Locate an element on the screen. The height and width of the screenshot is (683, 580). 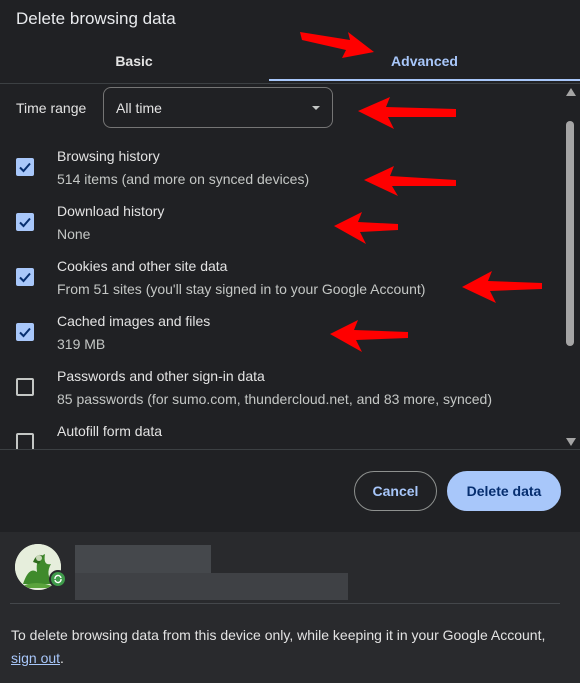
browsing-history-checkbox is located at coordinates (25, 167).